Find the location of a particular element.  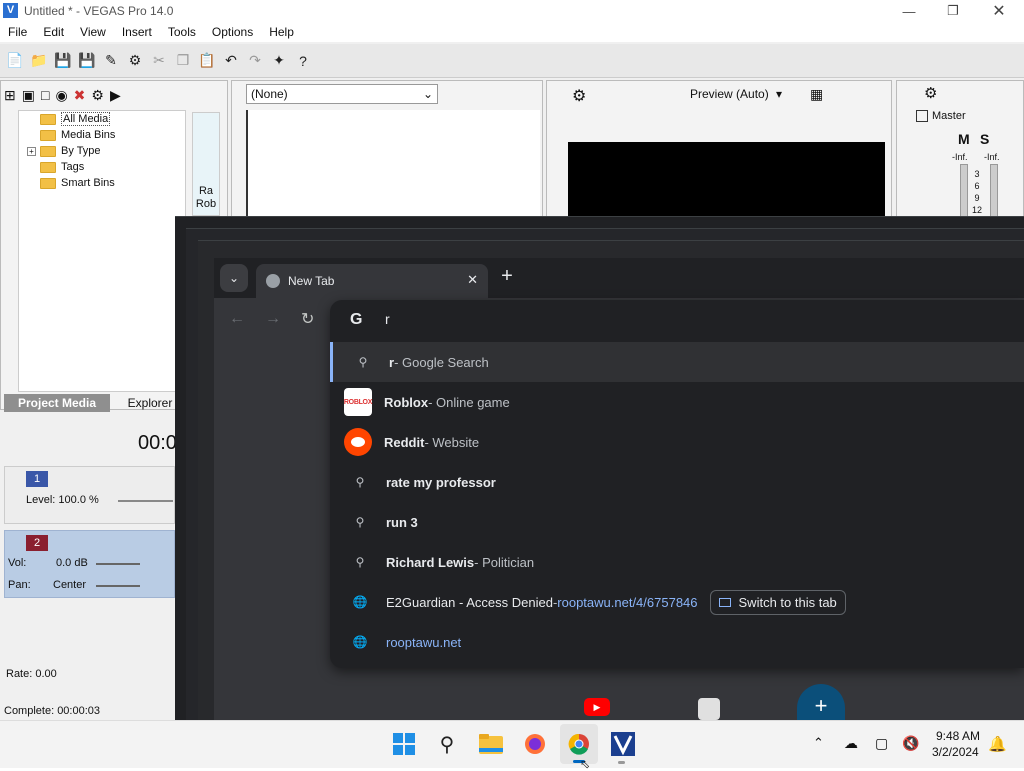

vegas-taskbar-icon is located at coordinates (623, 744).